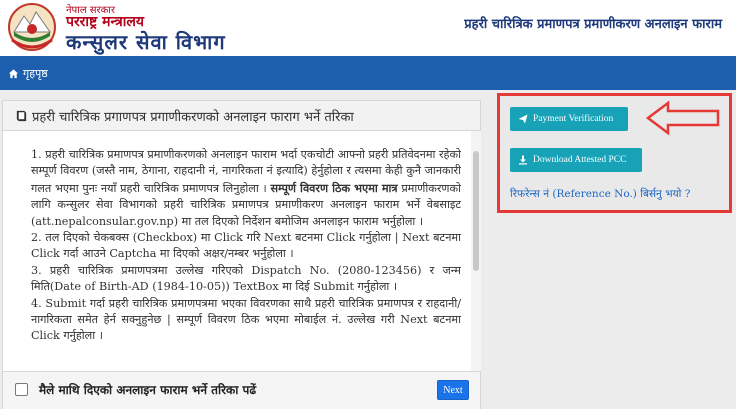 This screenshot has height=409, width=736. What do you see at coordinates (523, 160) in the screenshot?
I see `download-icon` at bounding box center [523, 160].